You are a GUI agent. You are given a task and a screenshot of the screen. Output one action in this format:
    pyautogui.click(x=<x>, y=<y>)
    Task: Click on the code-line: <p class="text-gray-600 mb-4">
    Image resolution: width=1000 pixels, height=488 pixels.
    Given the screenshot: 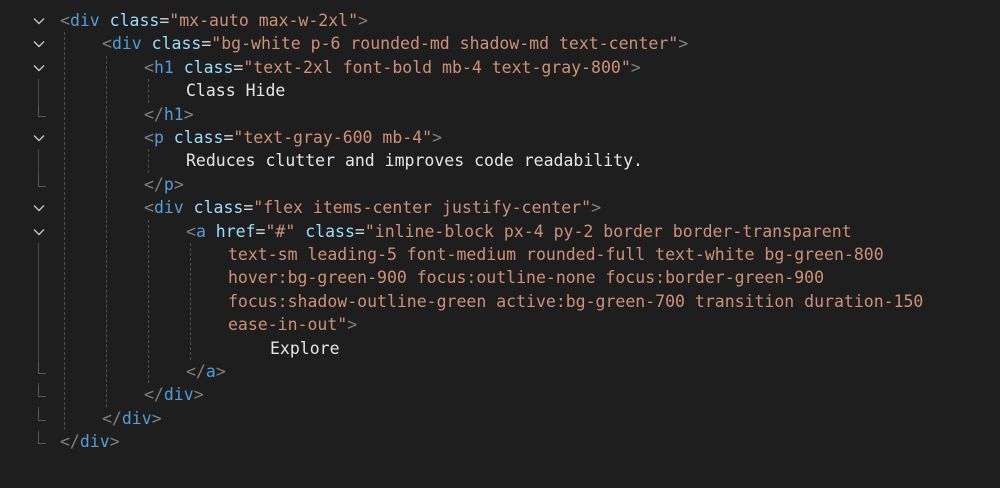 What is the action you would take?
    pyautogui.click(x=293, y=137)
    